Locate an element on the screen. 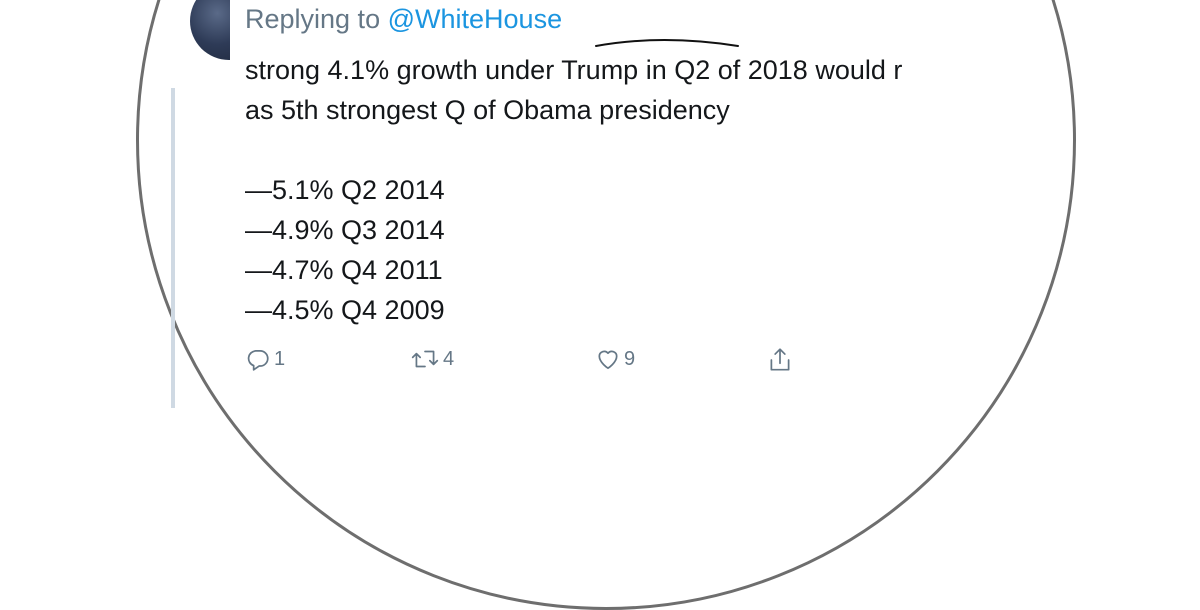 The image size is (1200, 610). retweet-button: 4 is located at coordinates (432, 359).